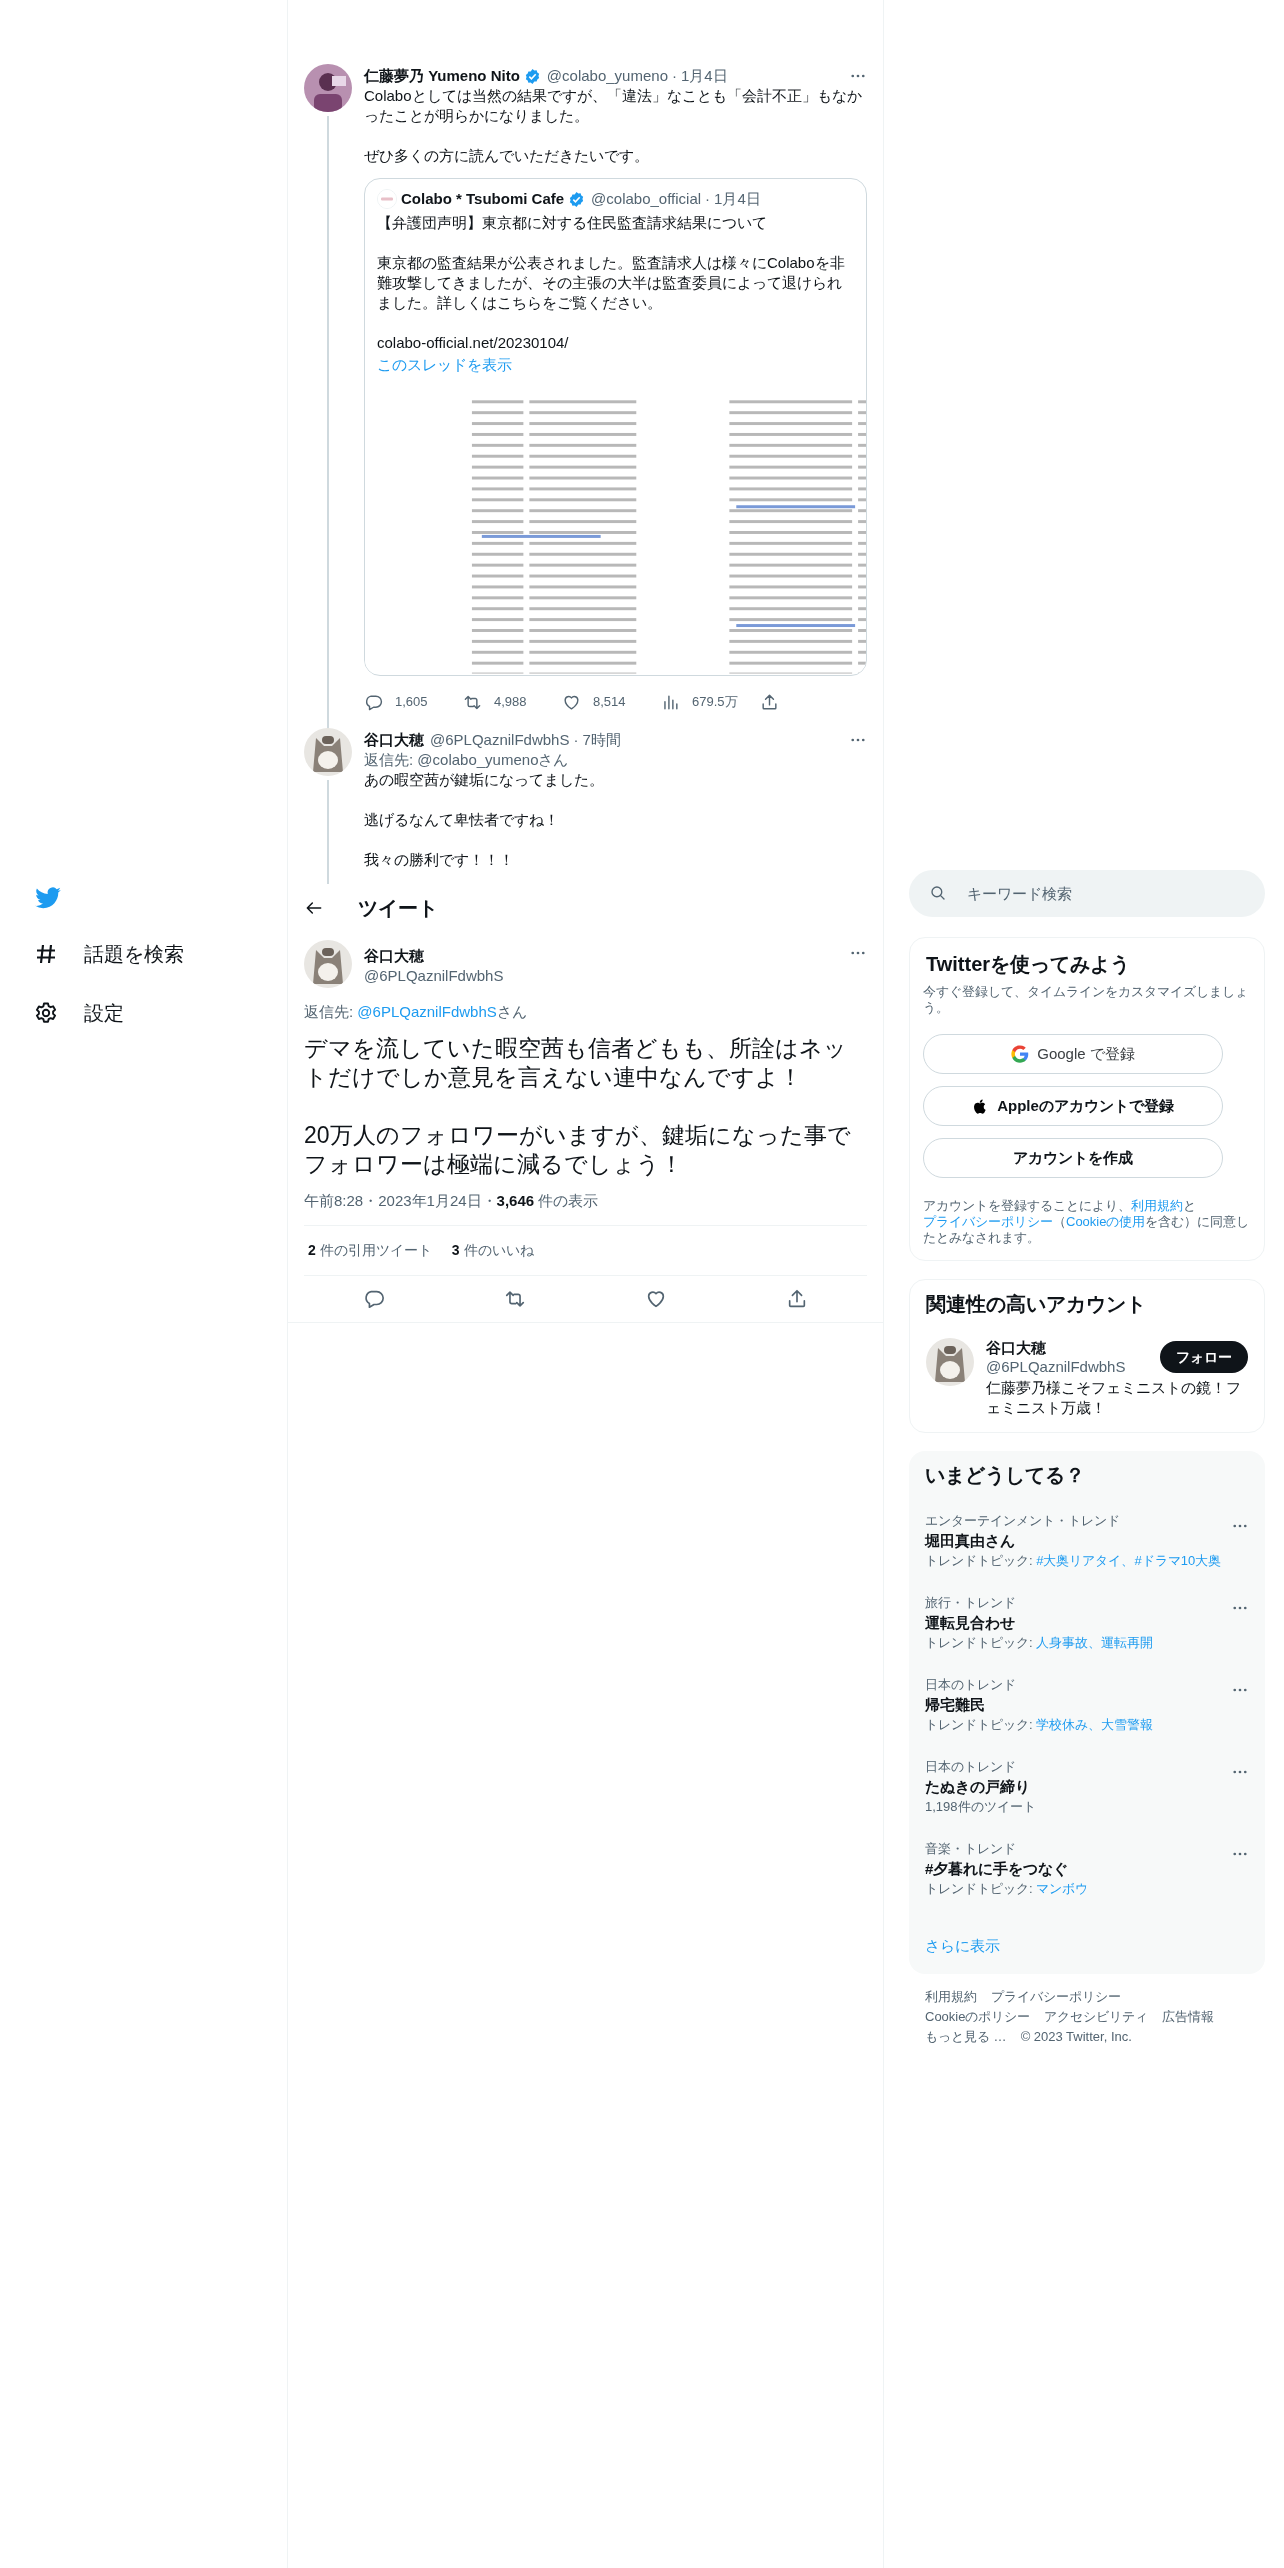 The image size is (1284, 2568). What do you see at coordinates (609, 702) in the screenshot?
I see `action-count: 8,514` at bounding box center [609, 702].